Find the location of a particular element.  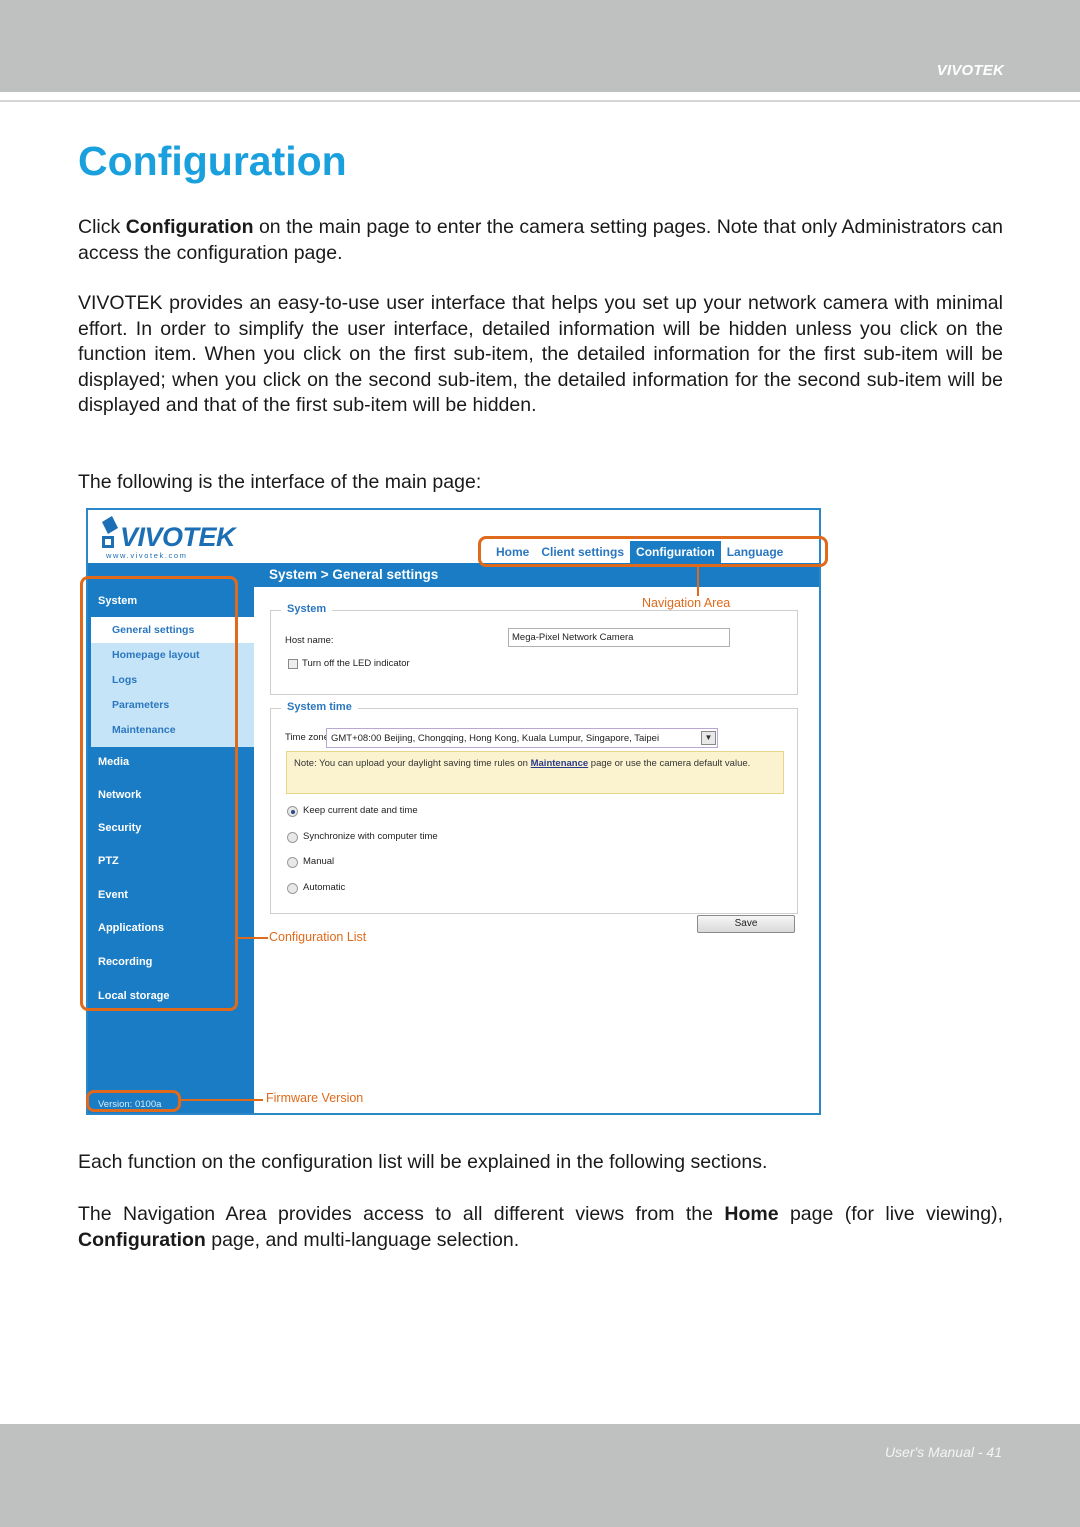

firmware-version-highlight is located at coordinates (133, 1101).